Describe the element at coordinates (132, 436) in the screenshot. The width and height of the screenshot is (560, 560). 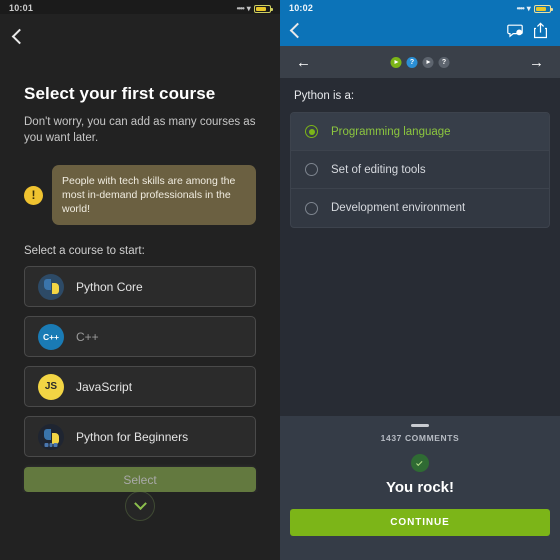
I see `course-name: Python for Beginners` at that location.